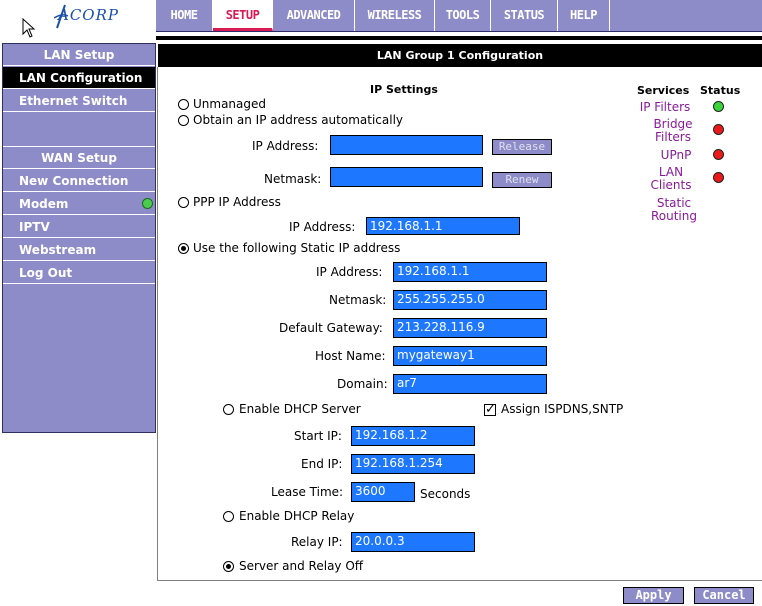 This screenshot has height=606, width=762. What do you see at coordinates (350, 356) in the screenshot?
I see `label-host-name: Host Name:` at bounding box center [350, 356].